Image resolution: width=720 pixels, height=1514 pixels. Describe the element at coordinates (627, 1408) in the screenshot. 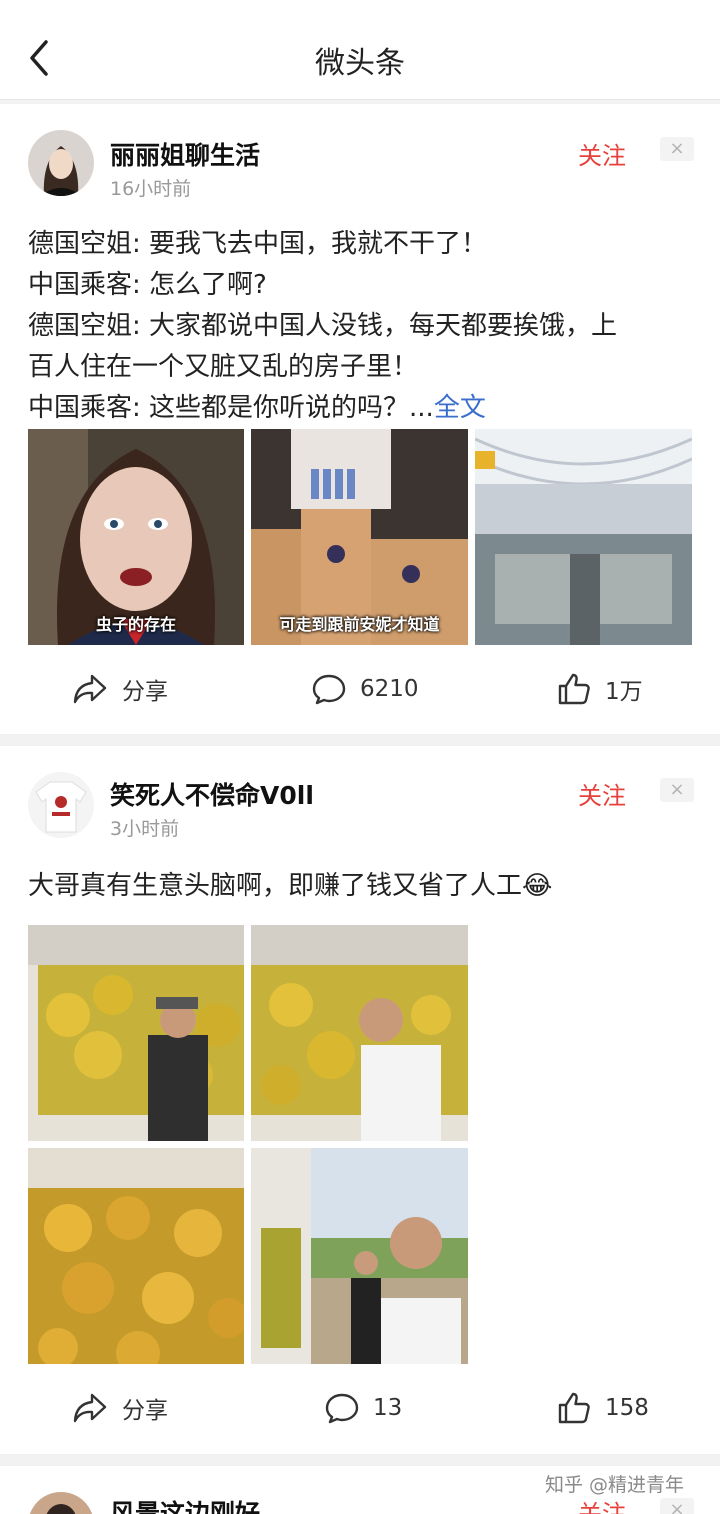

I see `like-count: 158` at that location.